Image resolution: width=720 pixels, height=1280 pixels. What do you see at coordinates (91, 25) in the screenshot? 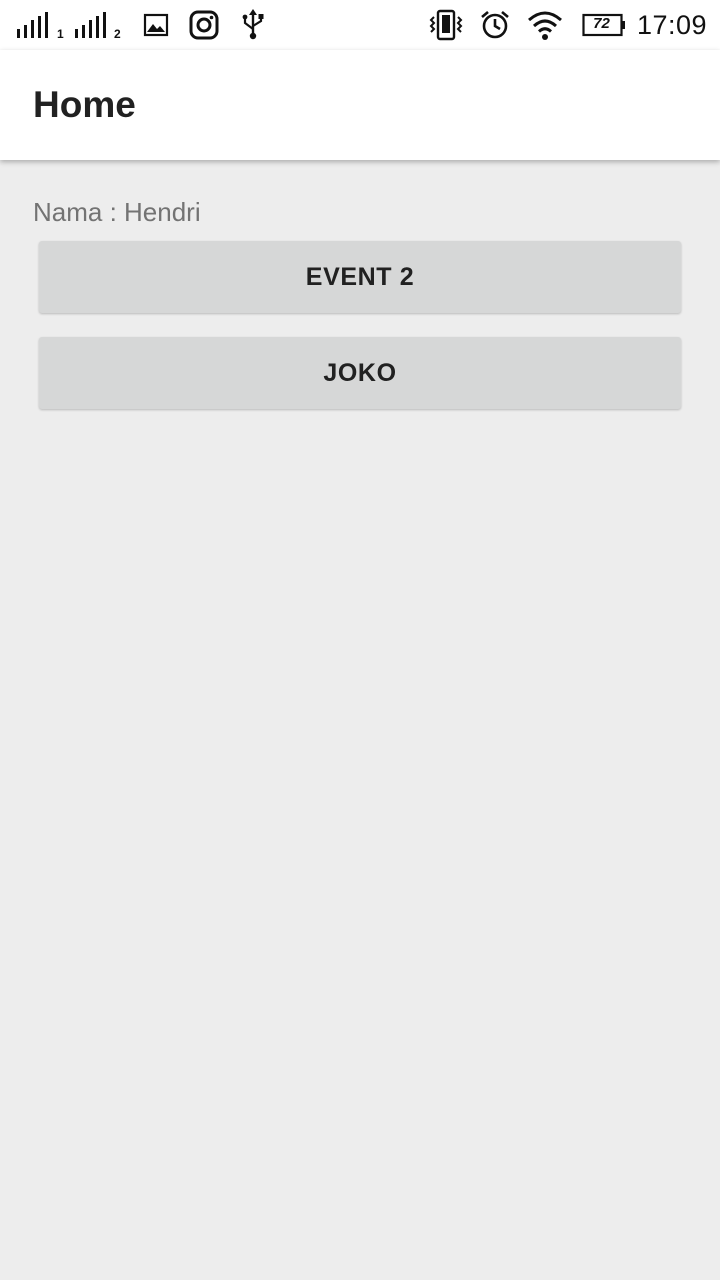
I see `signal-sim2-icon` at bounding box center [91, 25].